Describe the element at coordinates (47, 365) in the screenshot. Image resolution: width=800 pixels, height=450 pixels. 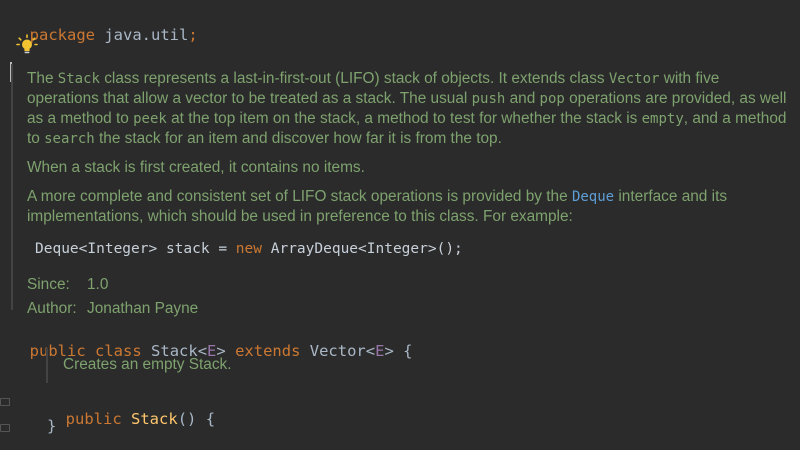
I see `ctor-javadoc-border` at that location.